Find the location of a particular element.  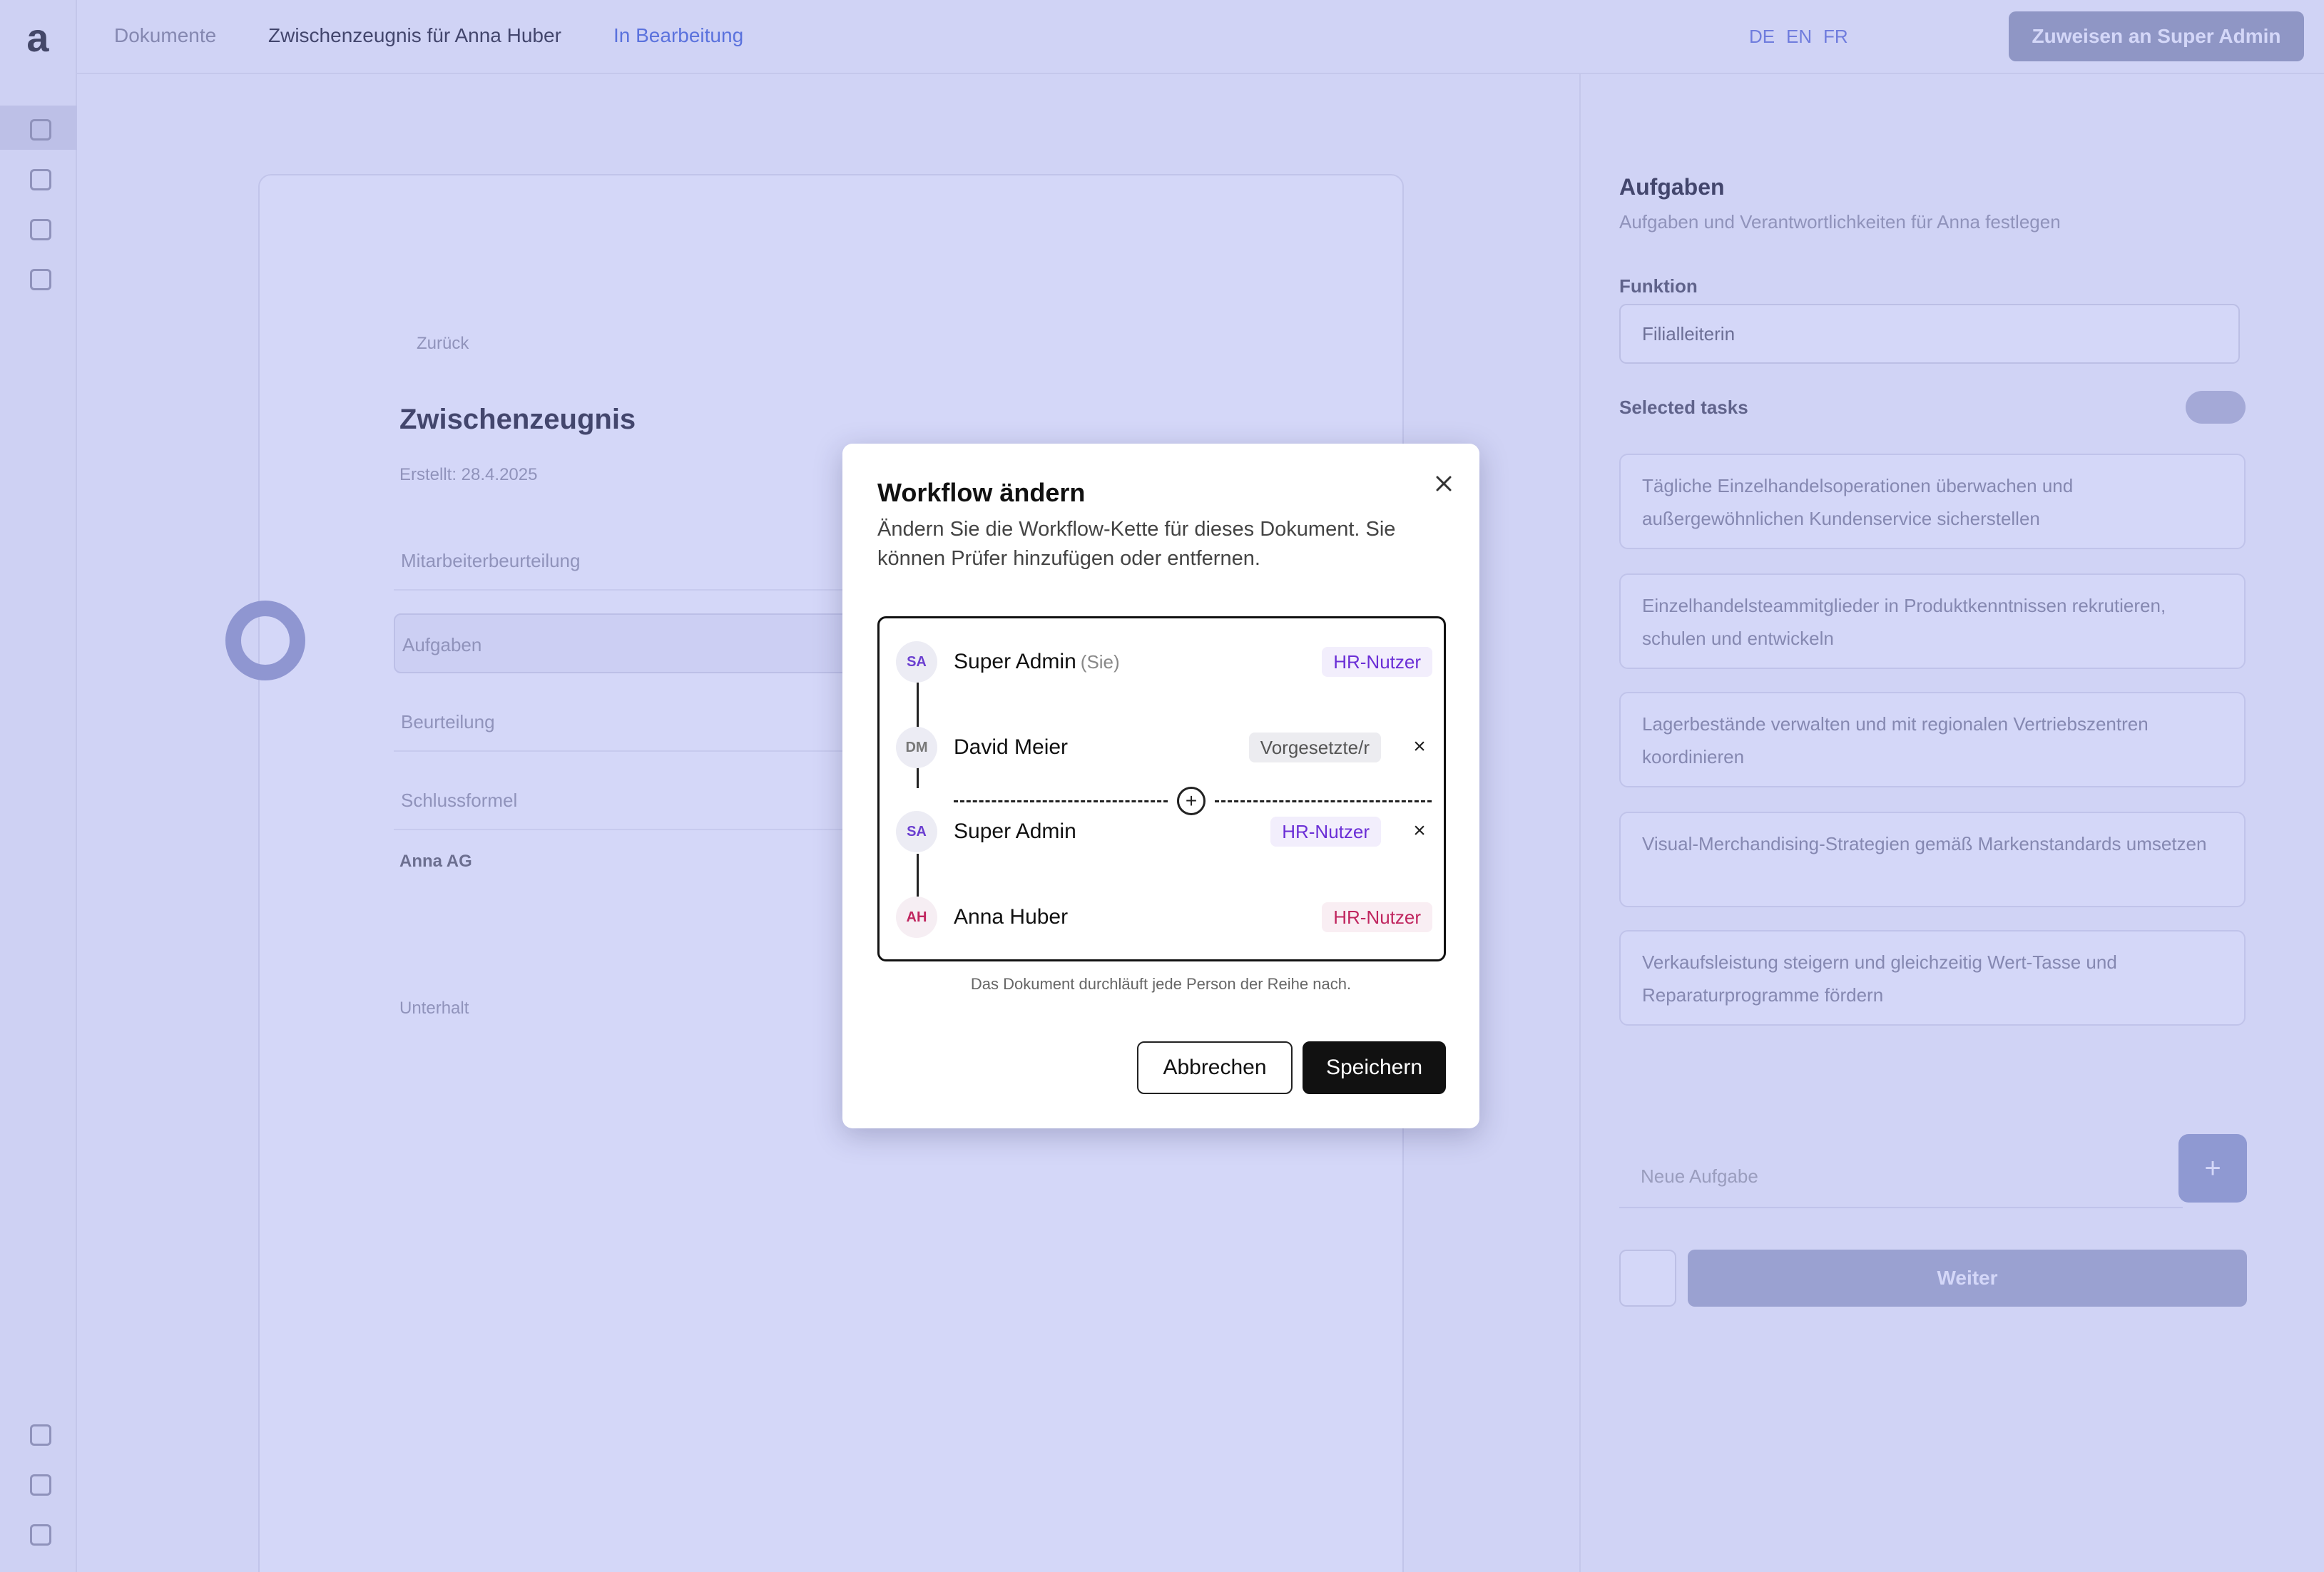

you-indicator: (Sie) is located at coordinates (1100, 662).